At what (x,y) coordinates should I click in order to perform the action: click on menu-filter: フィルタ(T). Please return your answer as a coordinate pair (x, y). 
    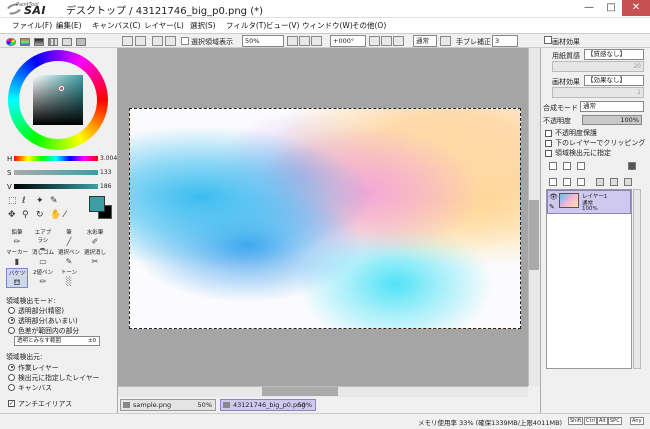
    Looking at the image, I should click on (246, 25).